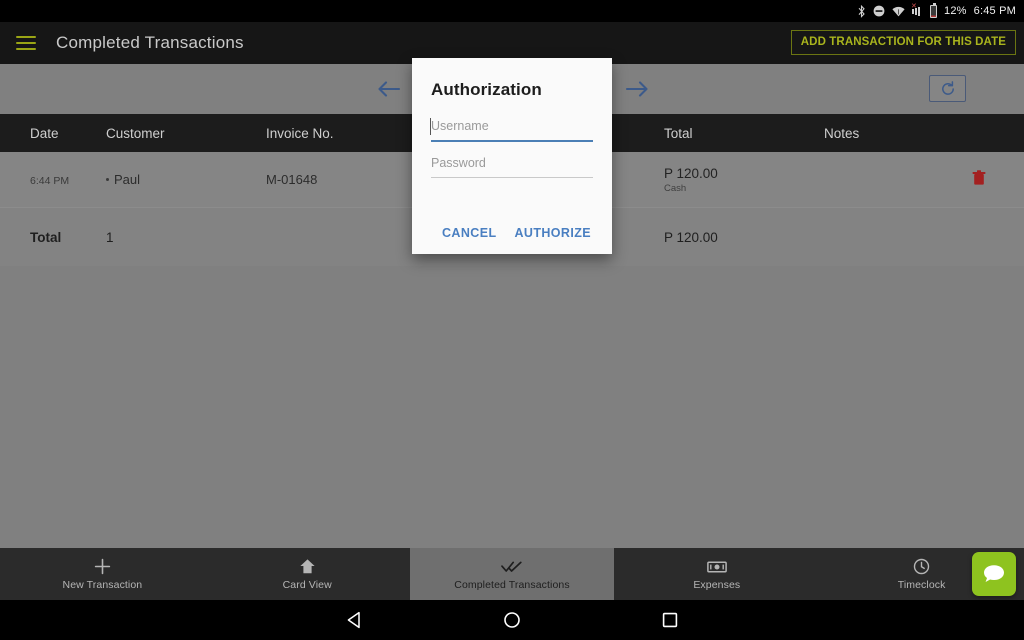 This screenshot has height=640, width=1024. I want to click on back-triangle-icon, so click(354, 620).